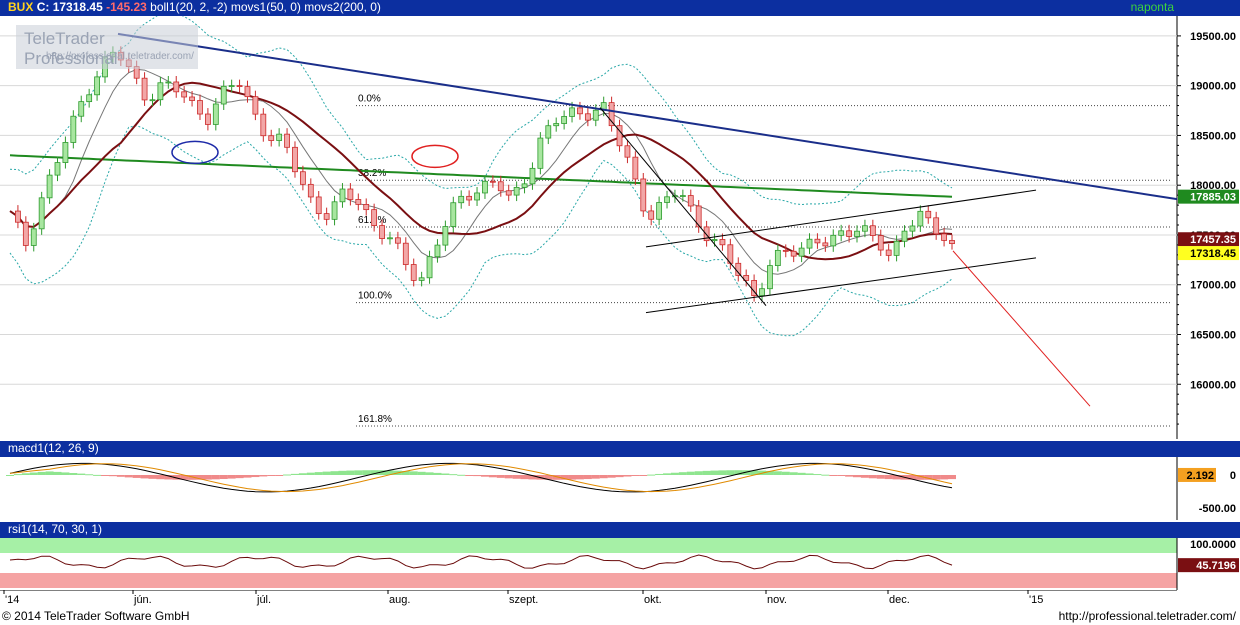  I want to click on macd-chart: 2.192 0 -500.00, so click(620, 488).